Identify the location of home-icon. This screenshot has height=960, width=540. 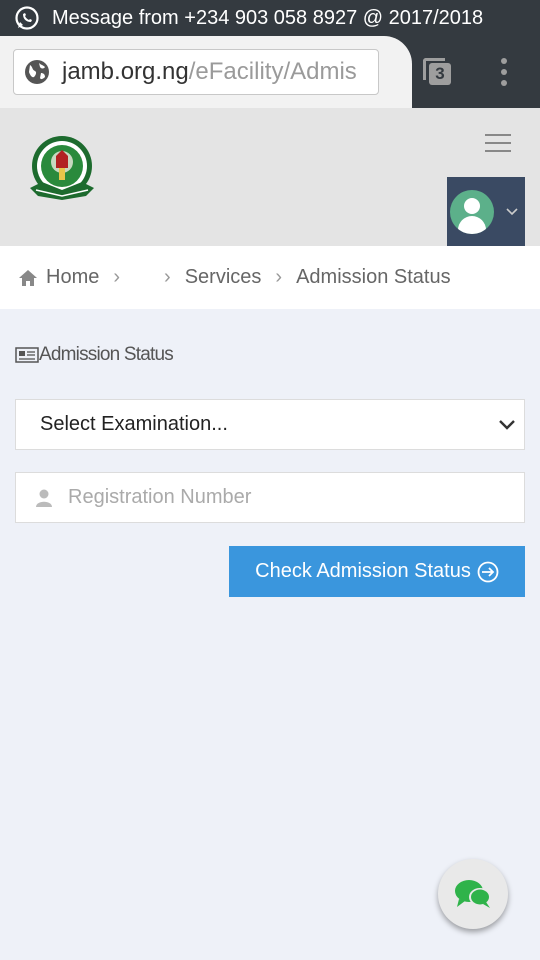
(28, 277).